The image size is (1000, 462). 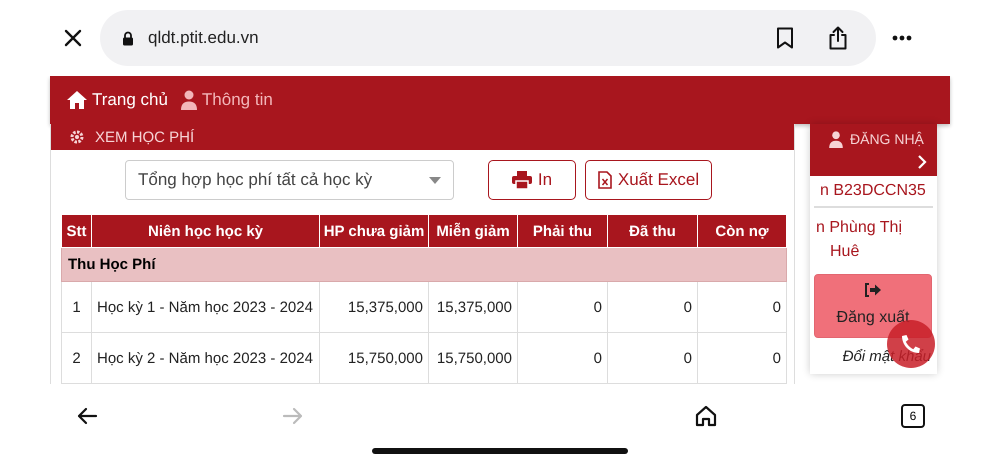 What do you see at coordinates (902, 38) in the screenshot?
I see `more-icon` at bounding box center [902, 38].